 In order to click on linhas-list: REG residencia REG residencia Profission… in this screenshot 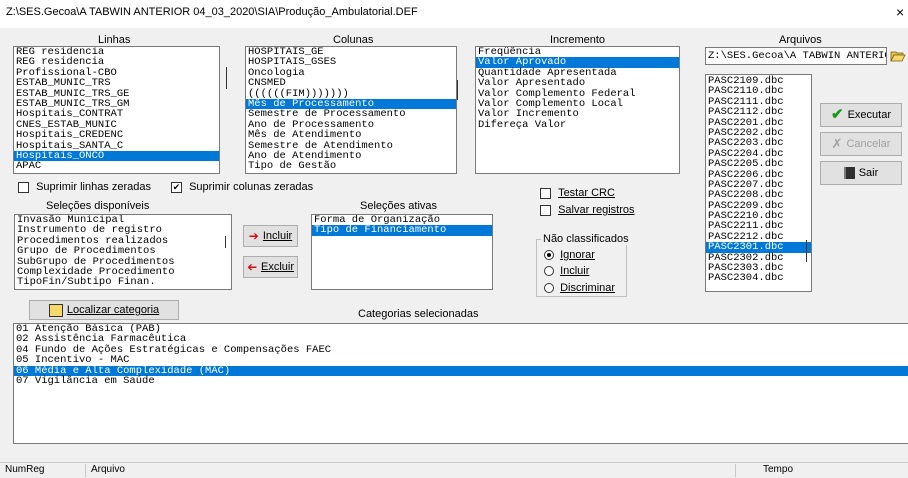, I will do `click(116, 110)`.